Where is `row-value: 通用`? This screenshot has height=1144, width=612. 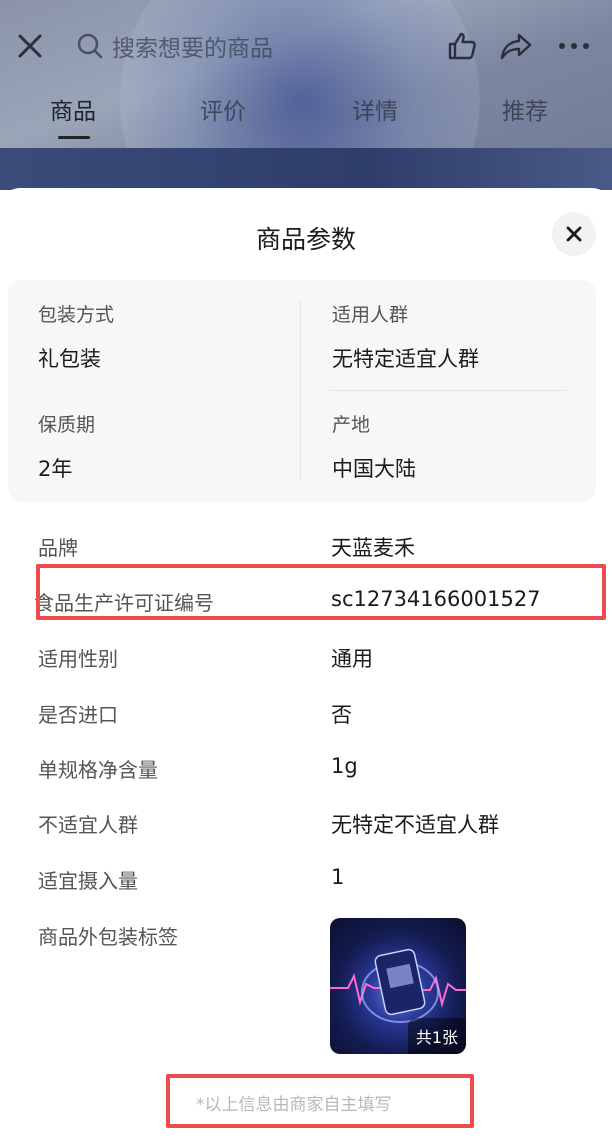 row-value: 通用 is located at coordinates (352, 659).